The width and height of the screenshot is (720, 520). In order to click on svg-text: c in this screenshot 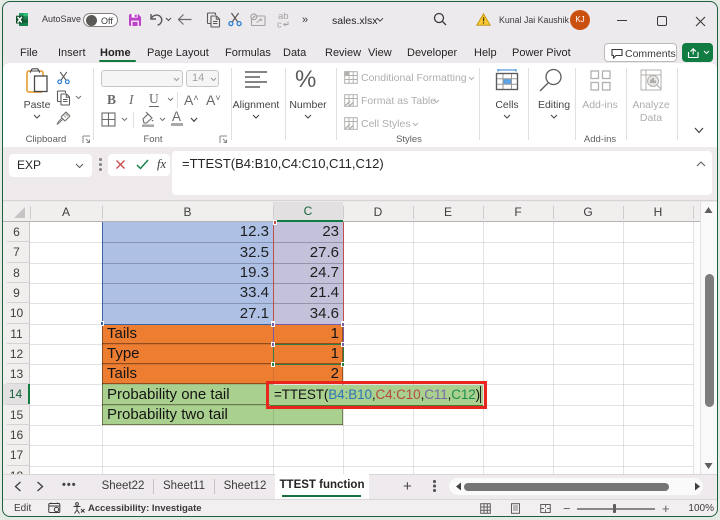, I will do `click(279, 25)`.